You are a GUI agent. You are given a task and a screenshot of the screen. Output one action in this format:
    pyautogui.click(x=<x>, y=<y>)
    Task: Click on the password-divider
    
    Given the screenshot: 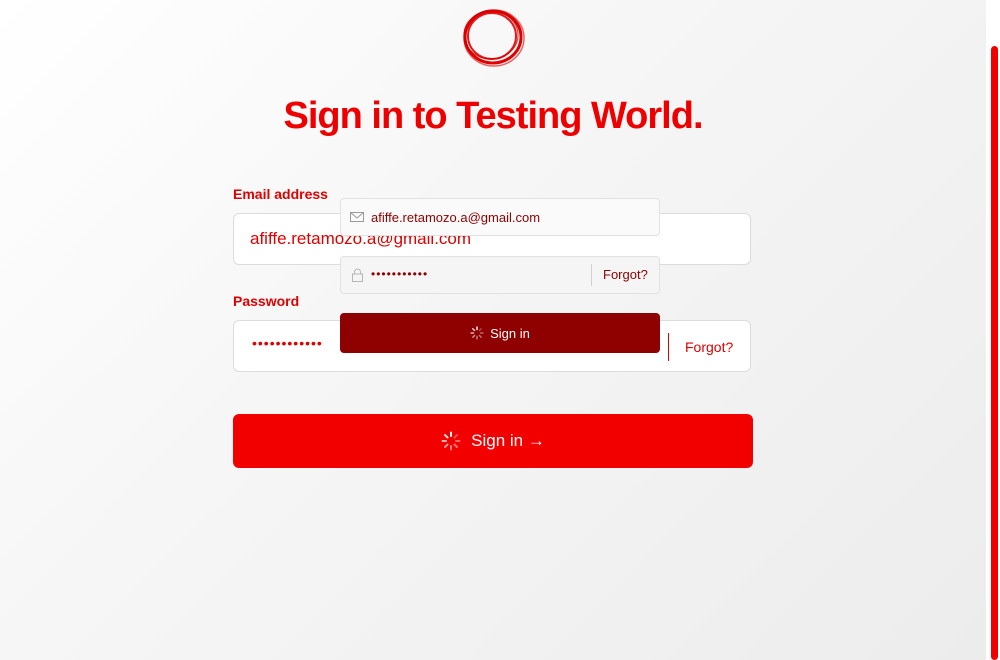 What is the action you would take?
    pyautogui.click(x=668, y=347)
    